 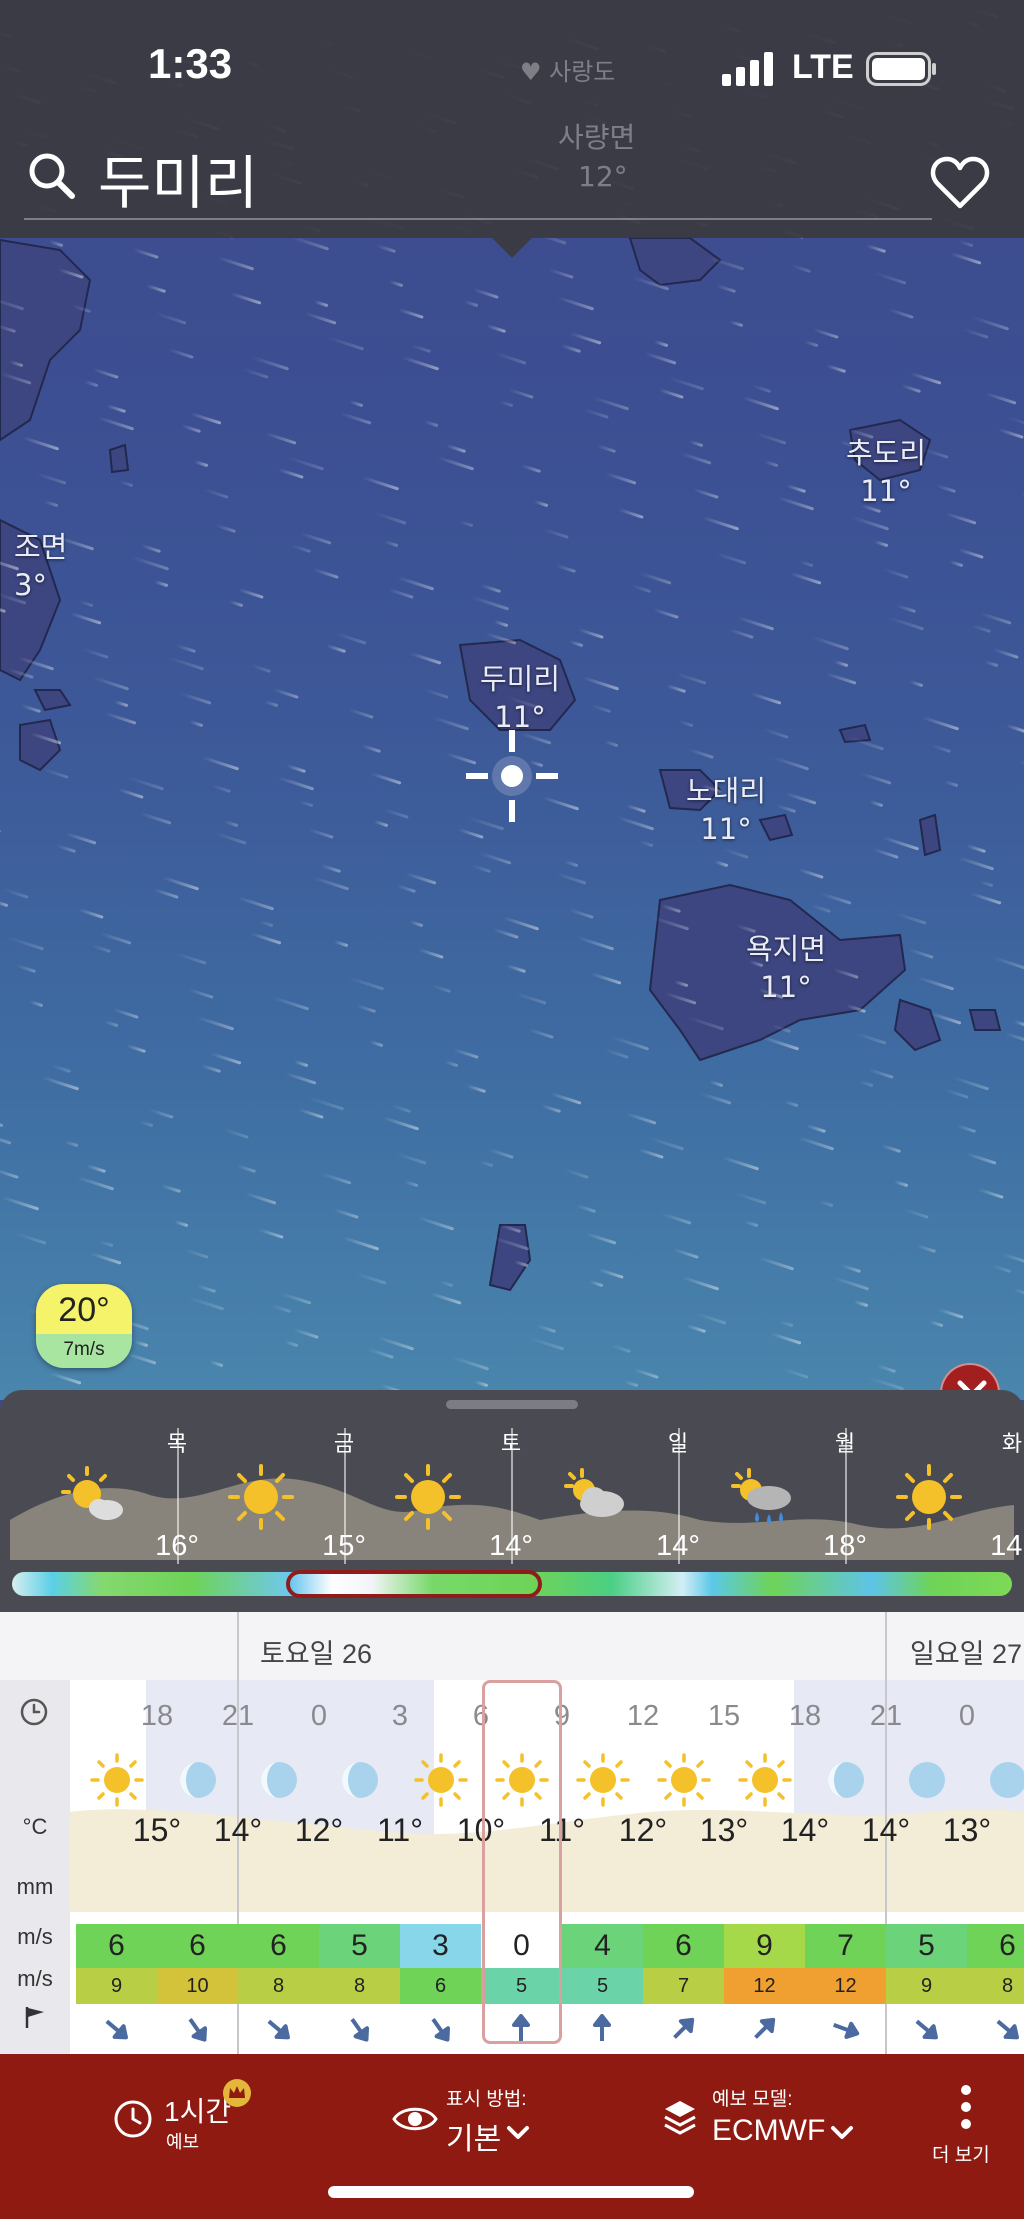 I want to click on hour-column: 12 12° 4 5, so click(x=614, y=1867).